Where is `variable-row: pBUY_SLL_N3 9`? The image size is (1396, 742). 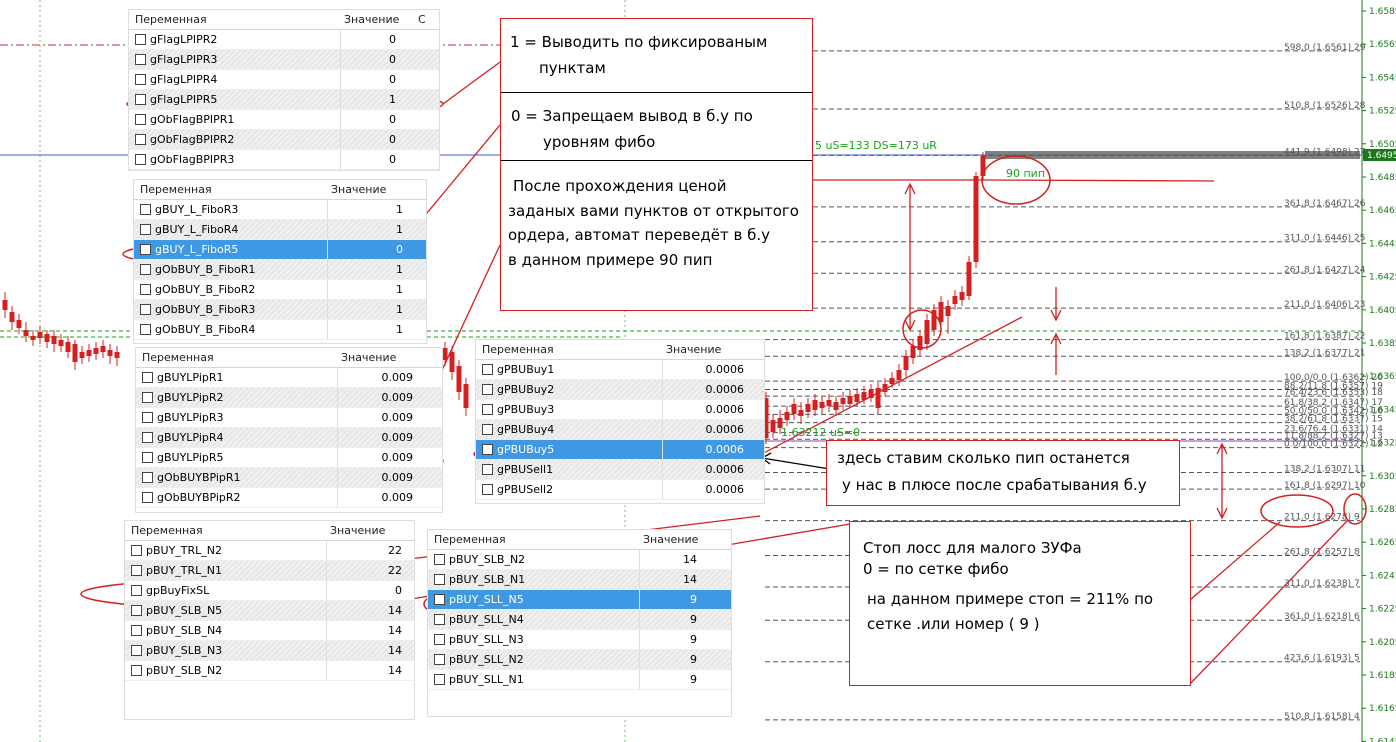 variable-row: pBUY_SLL_N3 9 is located at coordinates (579, 640).